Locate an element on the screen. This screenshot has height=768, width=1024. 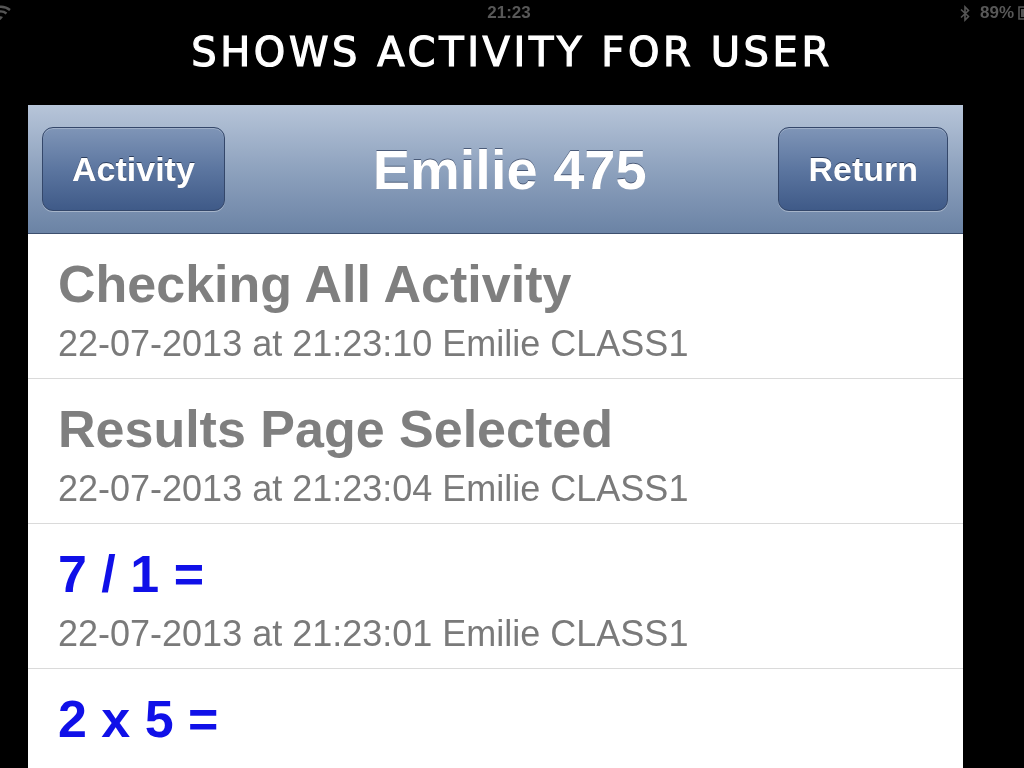
battery-percent: 89% is located at coordinates (996, 13).